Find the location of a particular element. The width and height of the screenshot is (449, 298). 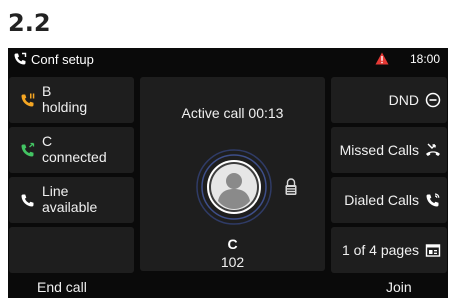

line-key-label: Line available is located at coordinates (69, 199).